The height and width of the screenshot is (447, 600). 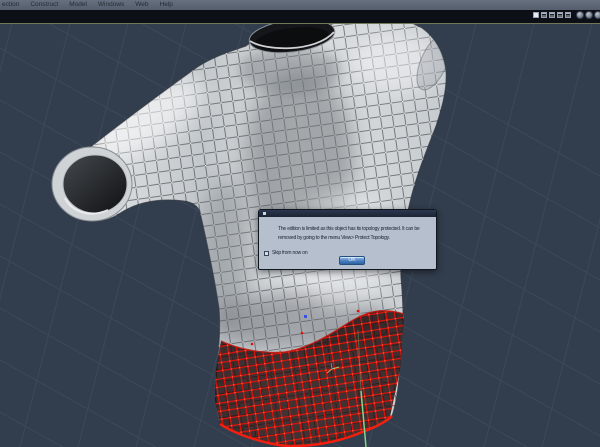 What do you see at coordinates (44, 5) in the screenshot?
I see `menu-item-construct: Construct` at bounding box center [44, 5].